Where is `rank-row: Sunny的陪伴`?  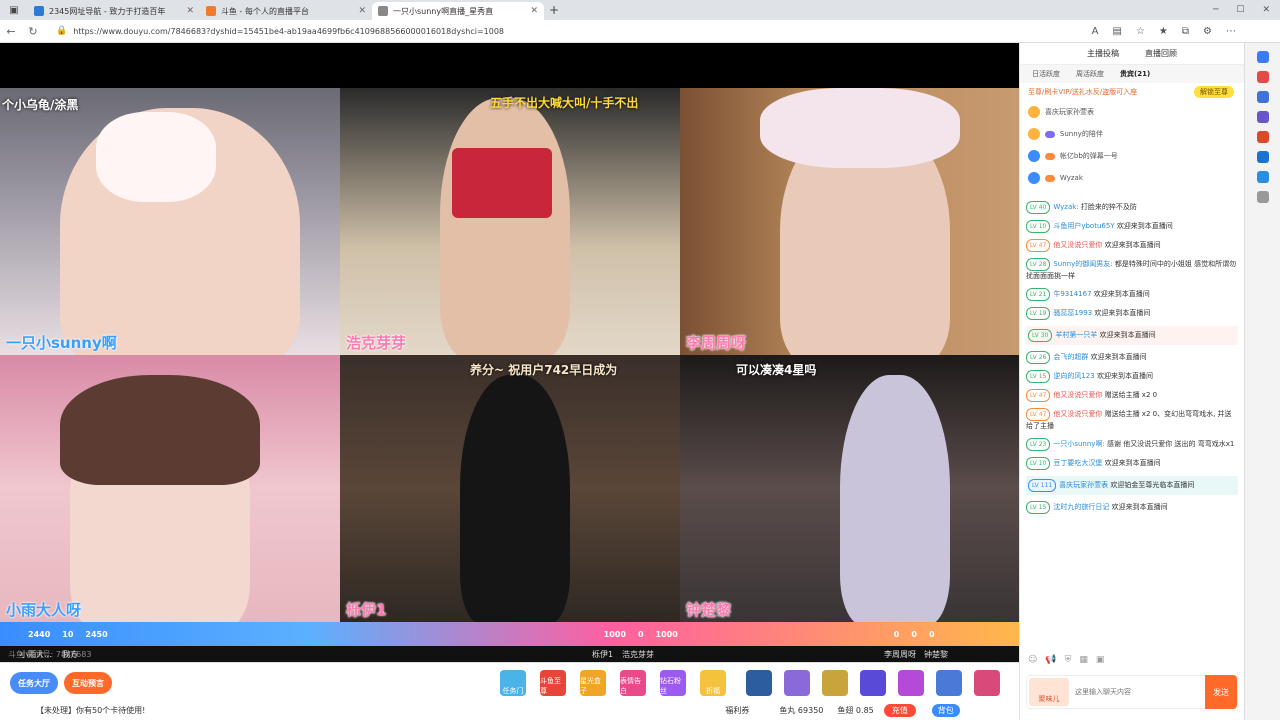 rank-row: Sunny的陪伴 is located at coordinates (1132, 134).